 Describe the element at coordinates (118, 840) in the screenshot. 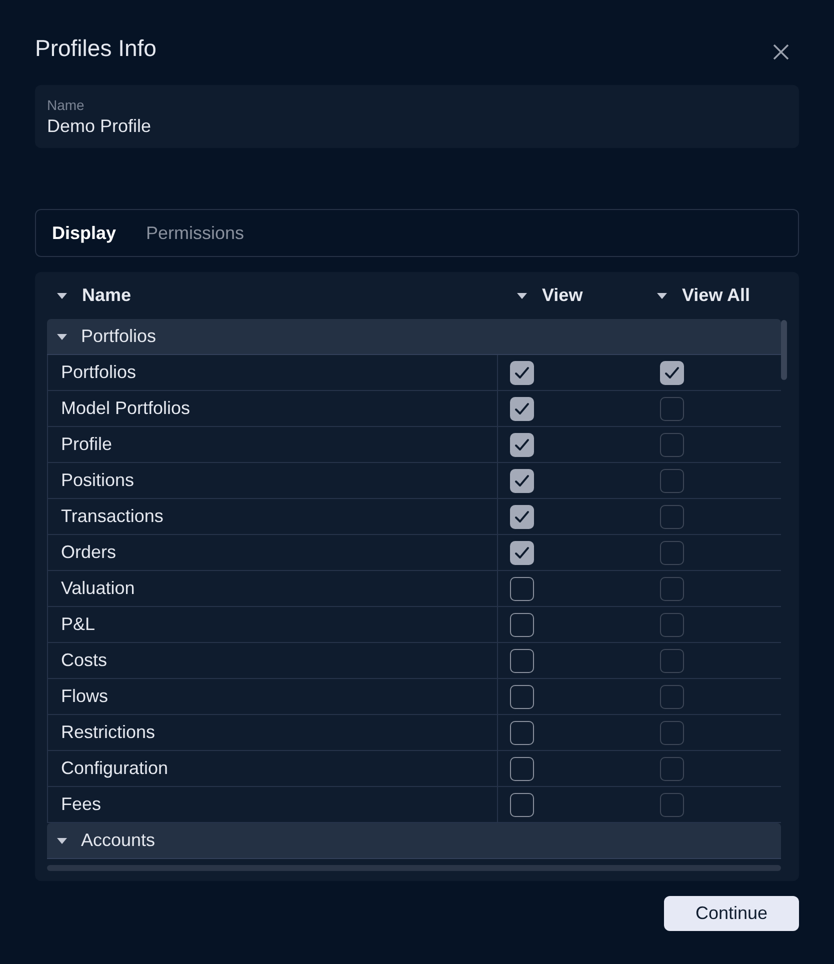

I see `group-label: Accounts` at that location.